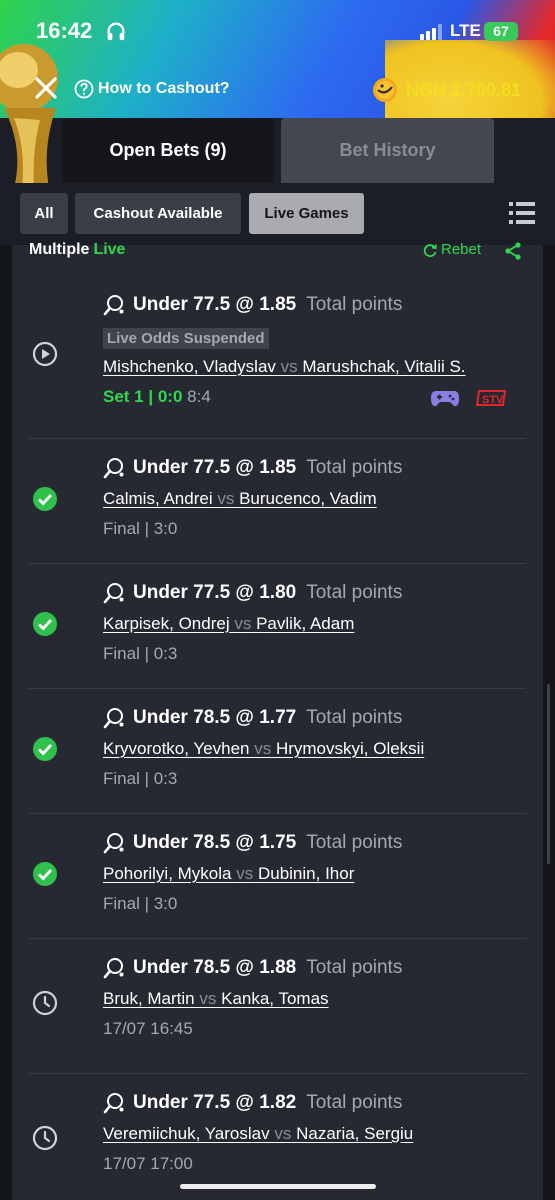 The image size is (555, 1200). Describe the element at coordinates (166, 623) in the screenshot. I see `home-team: Karpisek, Ondrej` at that location.